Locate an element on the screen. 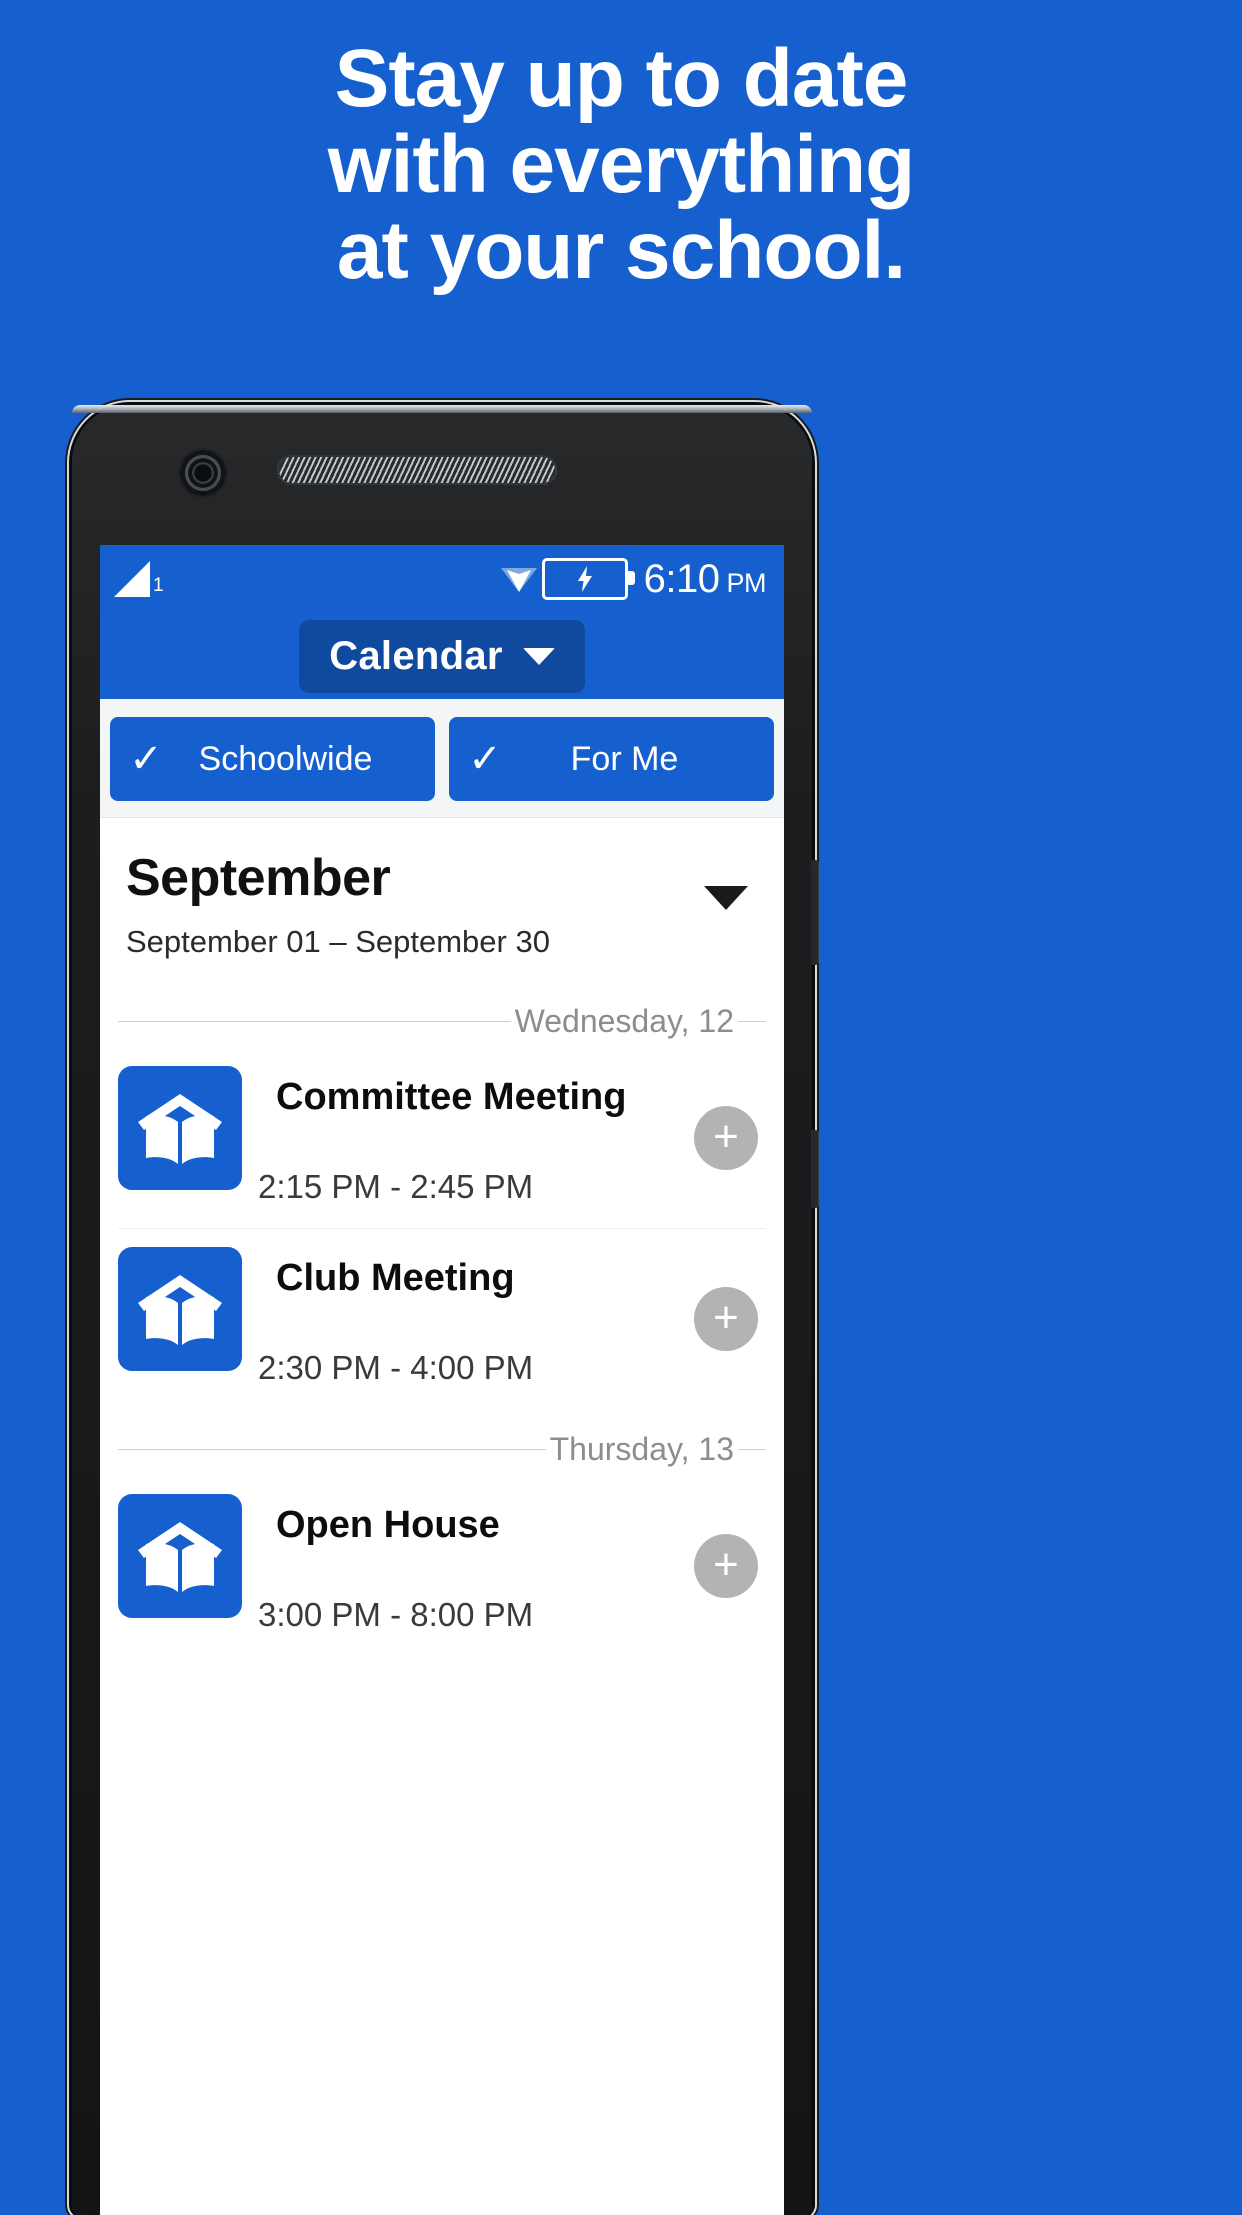  signal-slot-label: 1 is located at coordinates (158, 585).